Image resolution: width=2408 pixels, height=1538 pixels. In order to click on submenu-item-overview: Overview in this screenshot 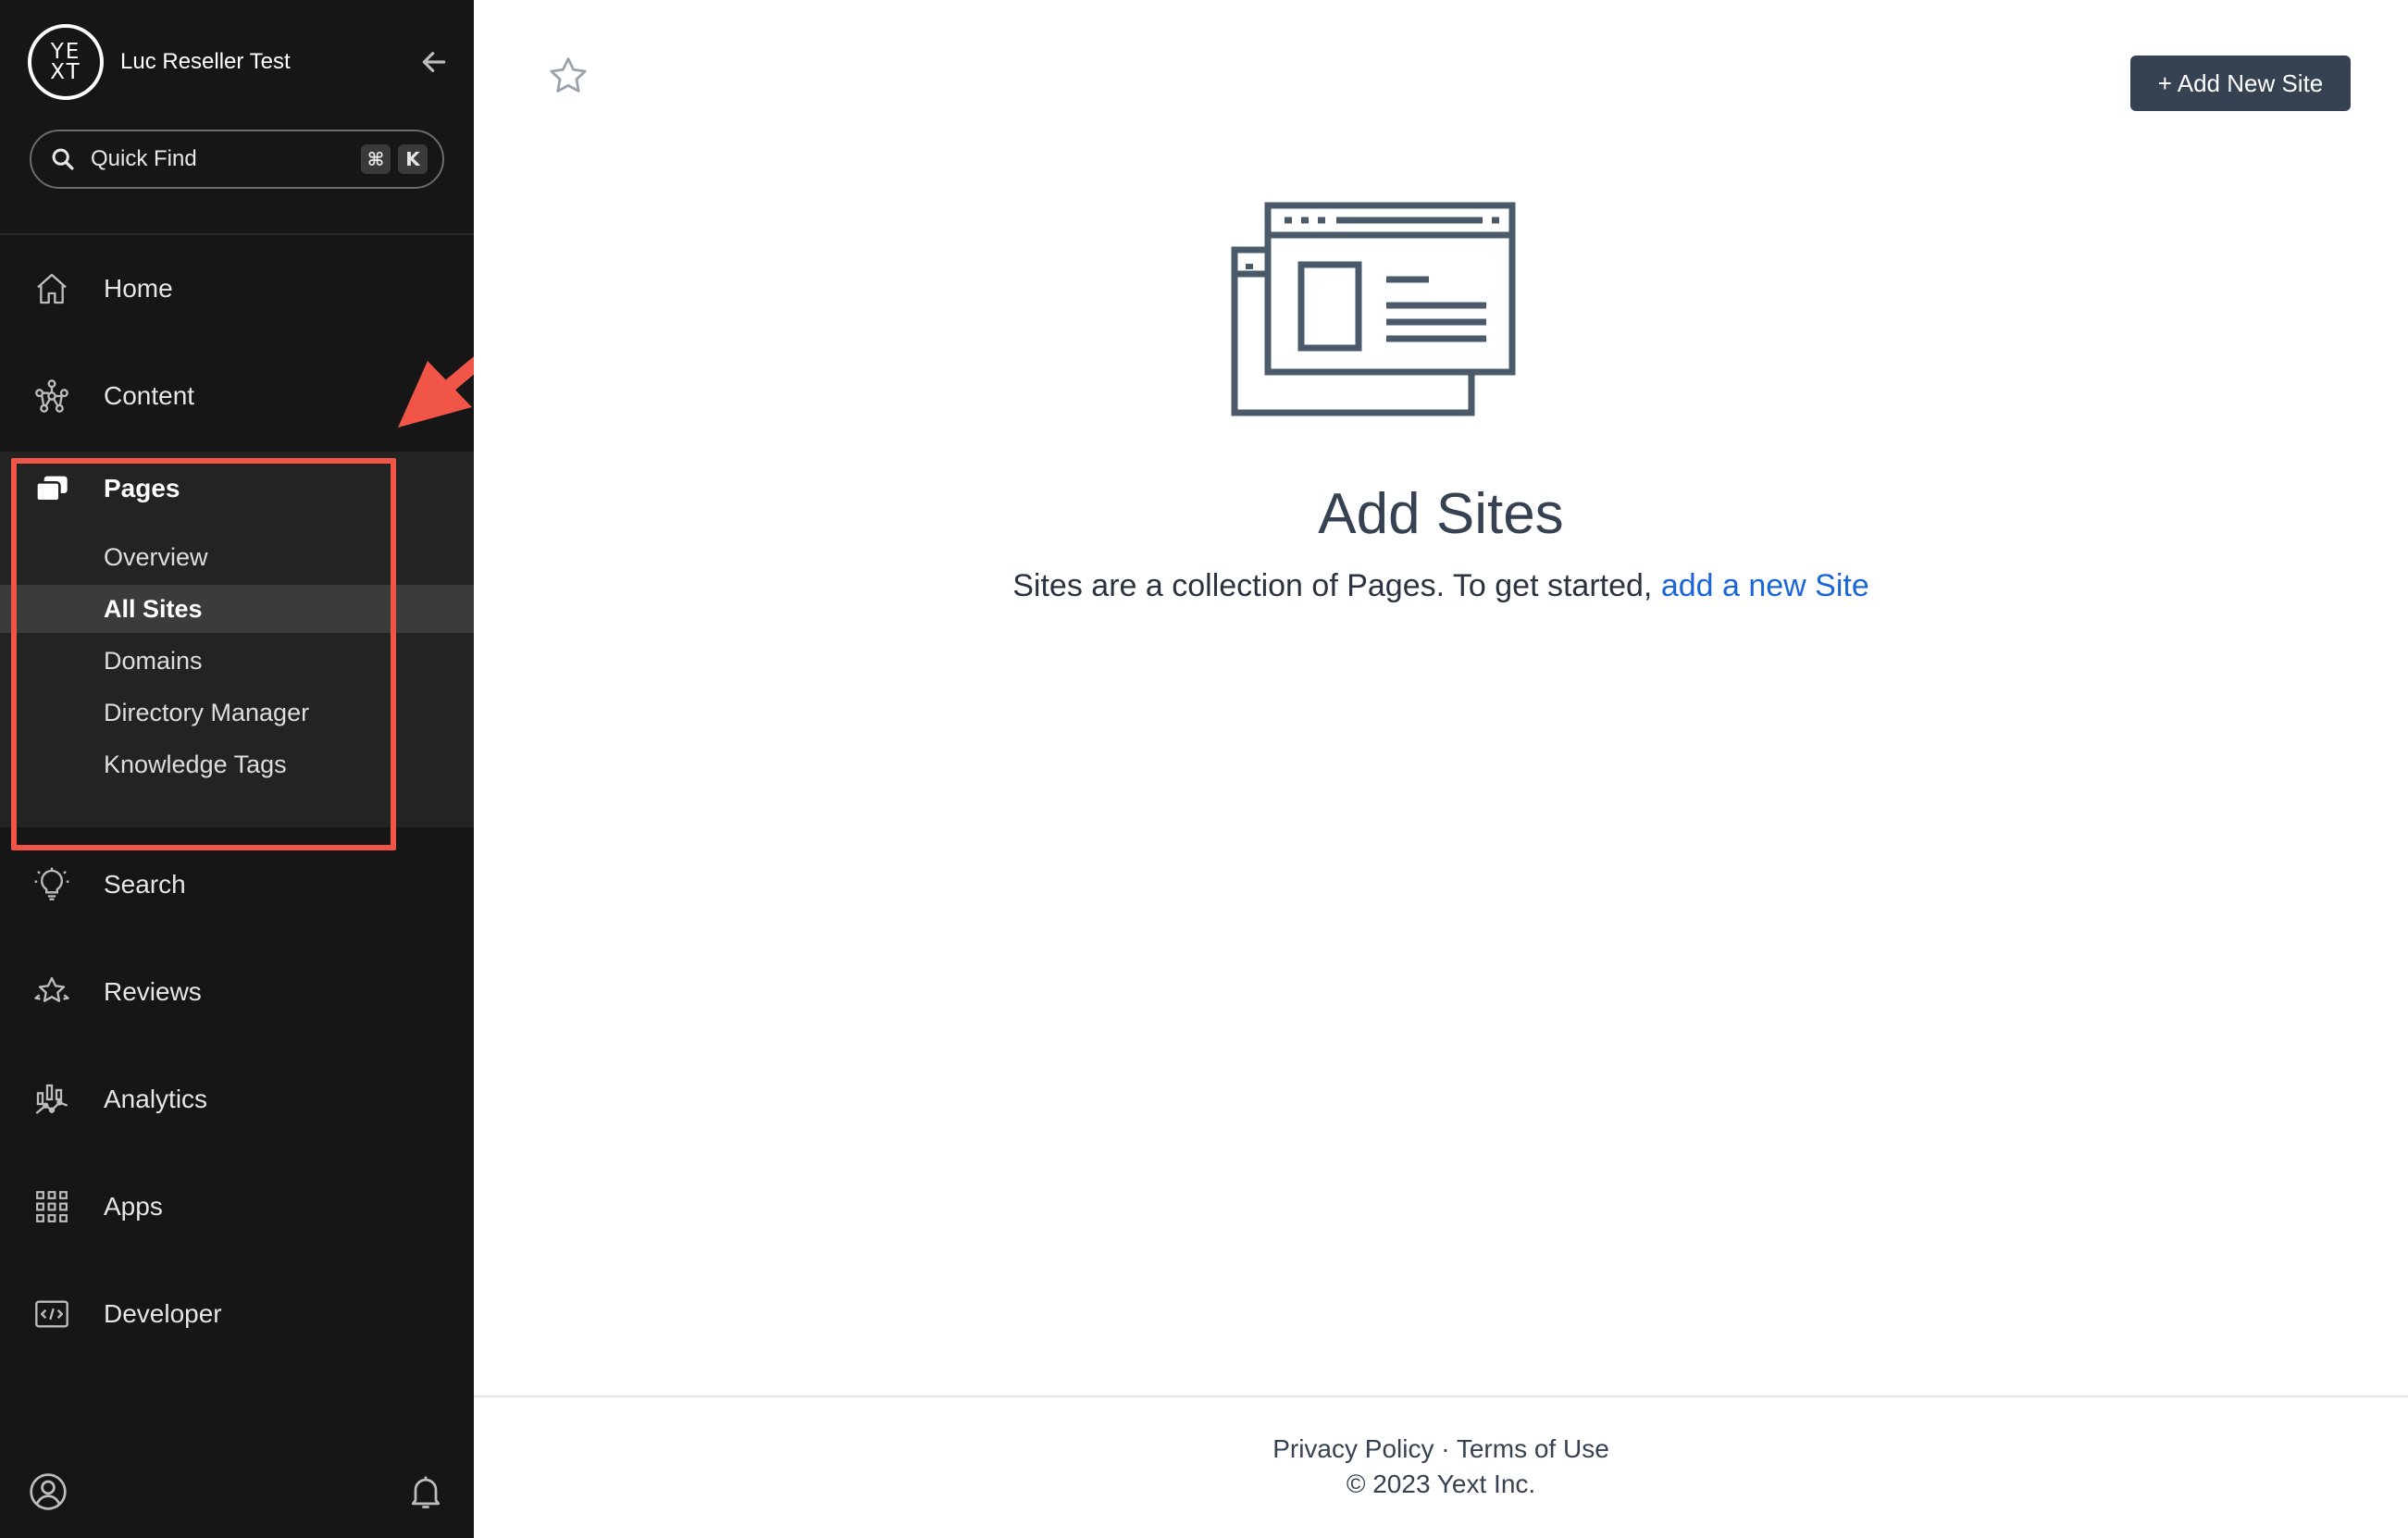, I will do `click(237, 557)`.